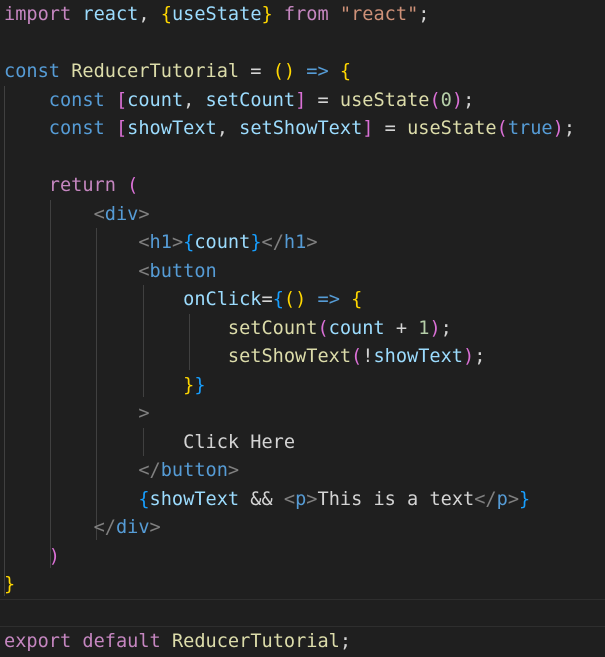  Describe the element at coordinates (110, 272) in the screenshot. I see `code-line: <button` at that location.